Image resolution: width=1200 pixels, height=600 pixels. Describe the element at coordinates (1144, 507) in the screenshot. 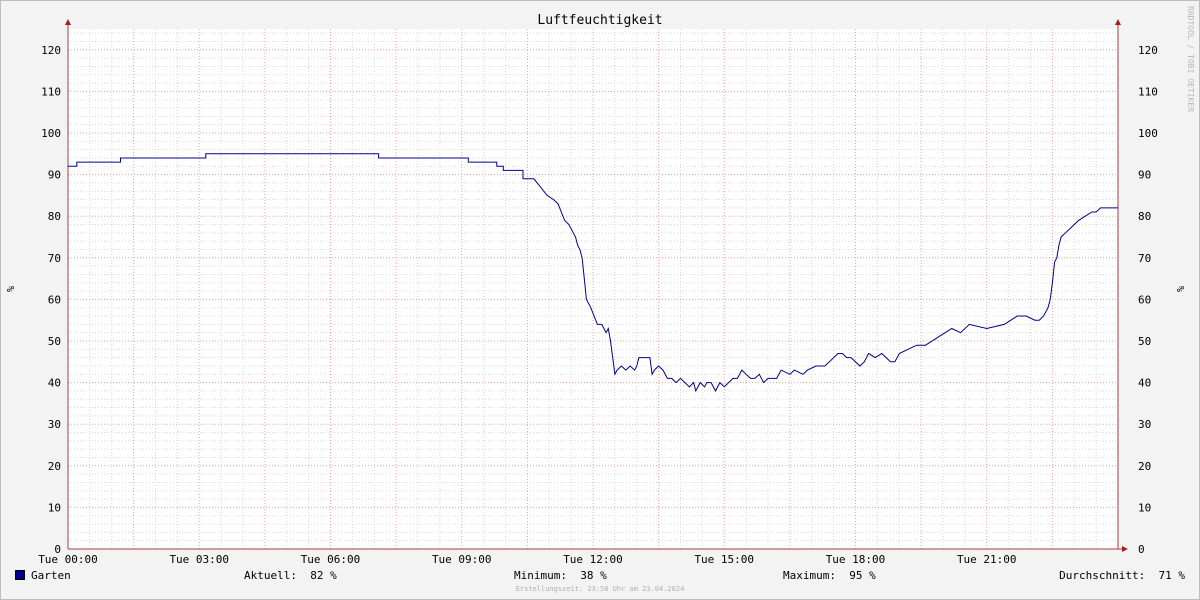

I see `y-tick-label-right: 10` at that location.